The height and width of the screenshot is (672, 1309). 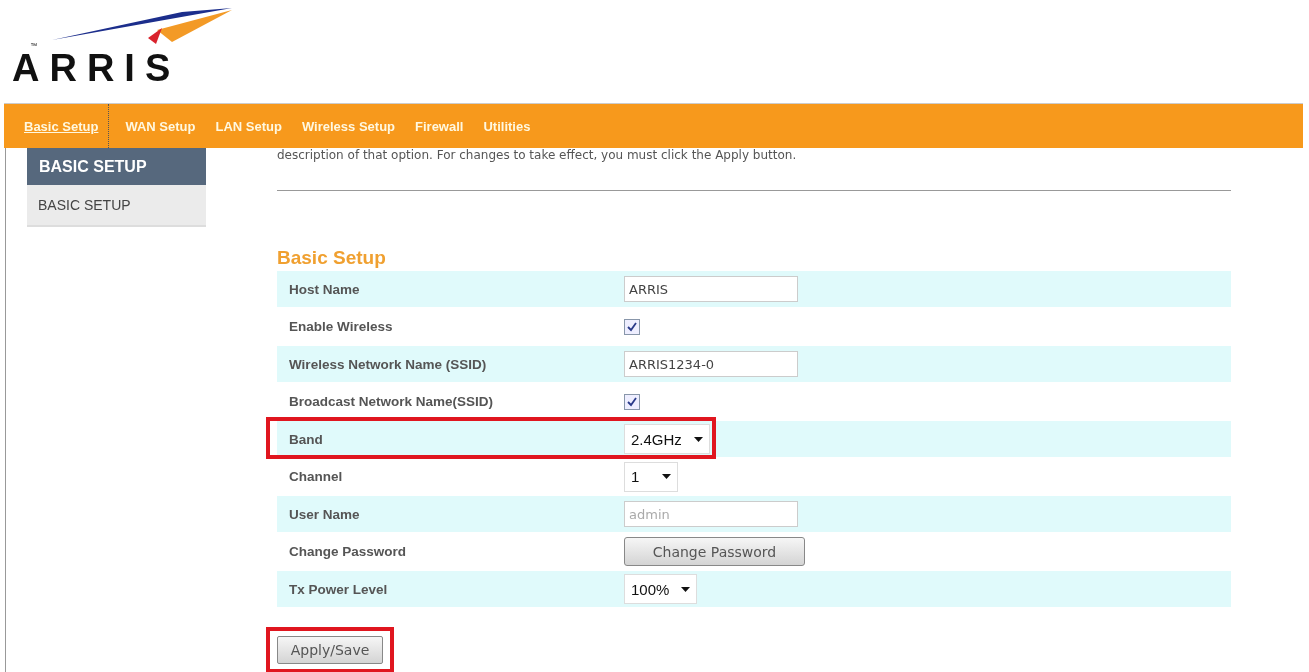 I want to click on text-field: ARRIS1234-0, so click(x=711, y=364).